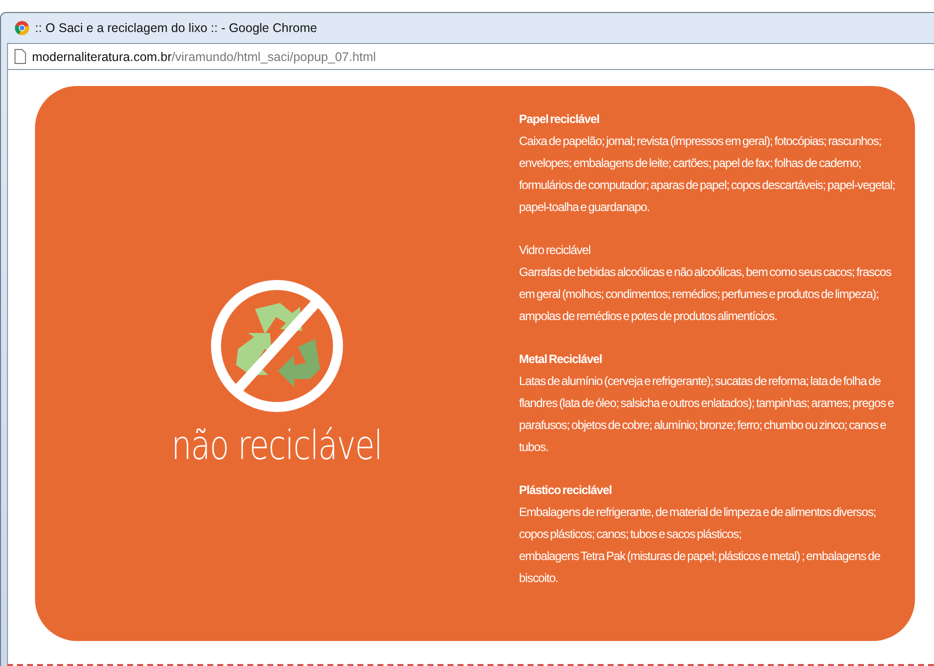 The image size is (934, 666). Describe the element at coordinates (277, 345) in the screenshot. I see `no-recycling-icon` at that location.